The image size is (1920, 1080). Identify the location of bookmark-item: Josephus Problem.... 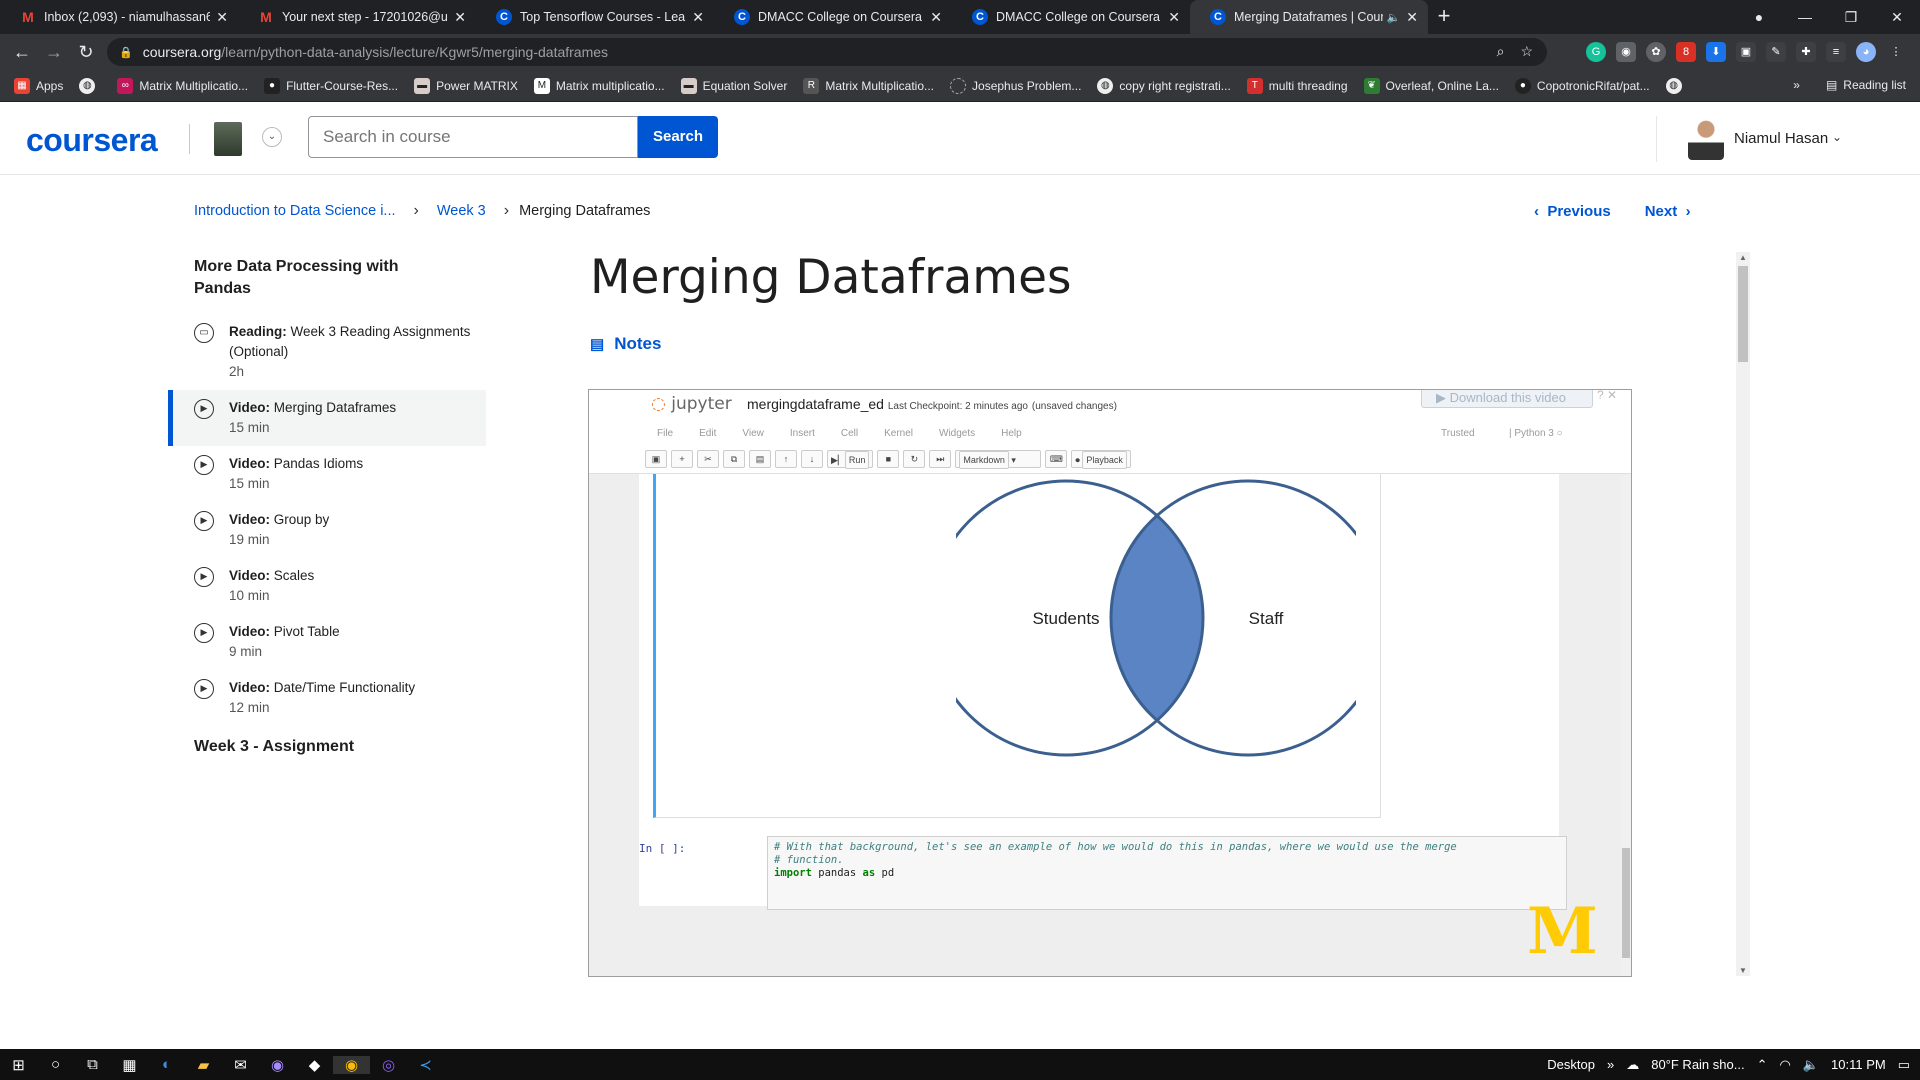
(1015, 85).